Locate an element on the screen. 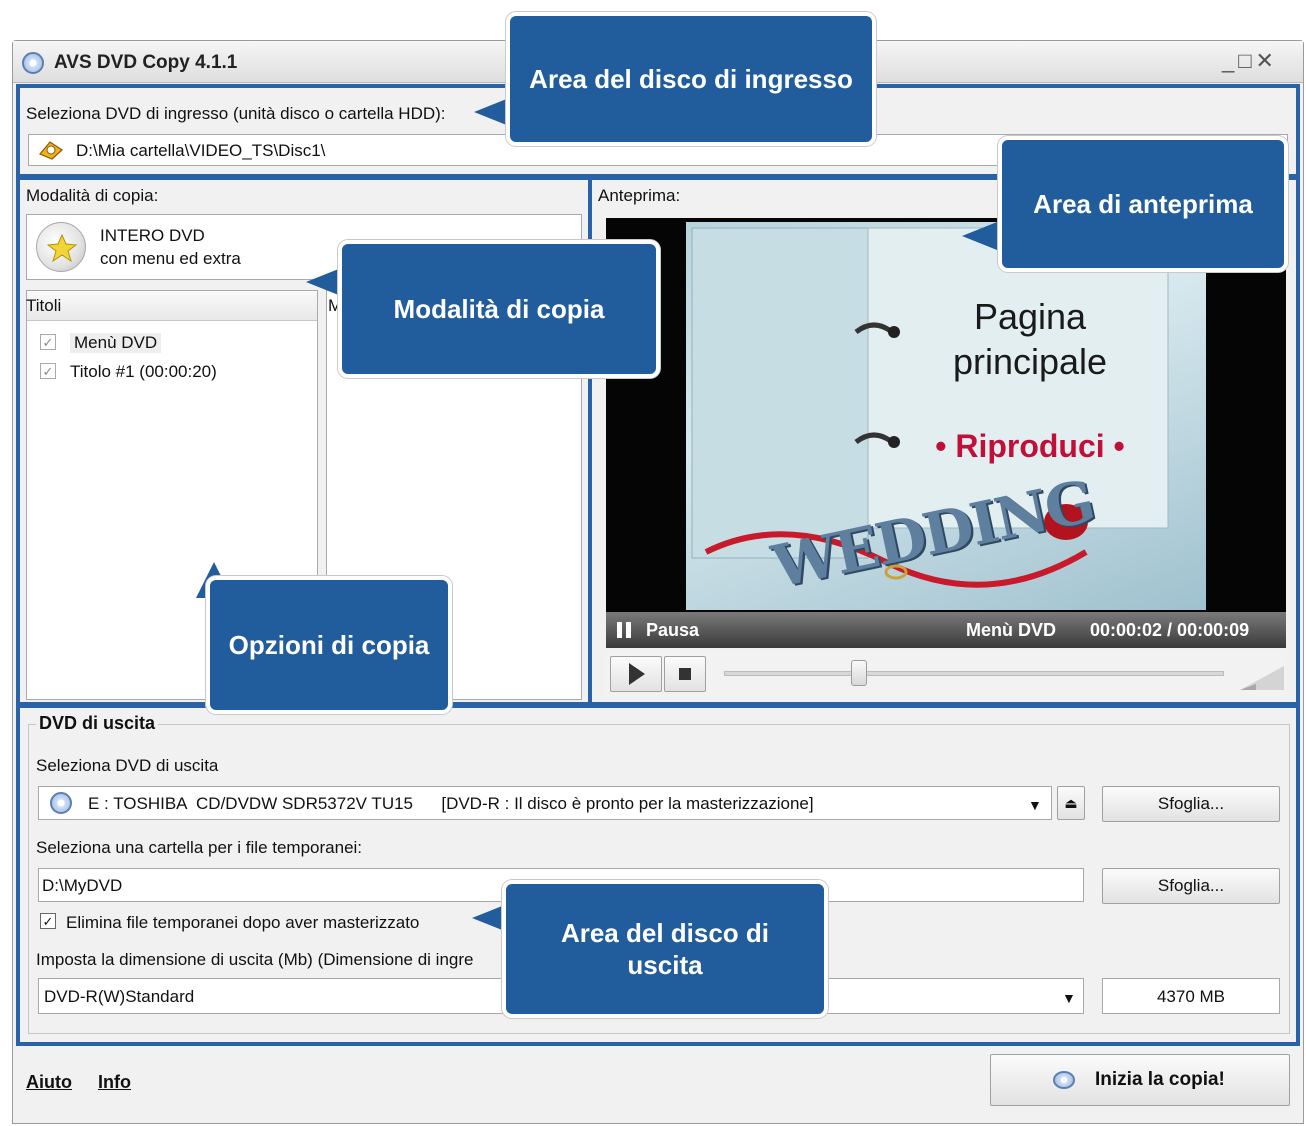  checkbox-menu-dvd: ✓ is located at coordinates (48, 342).